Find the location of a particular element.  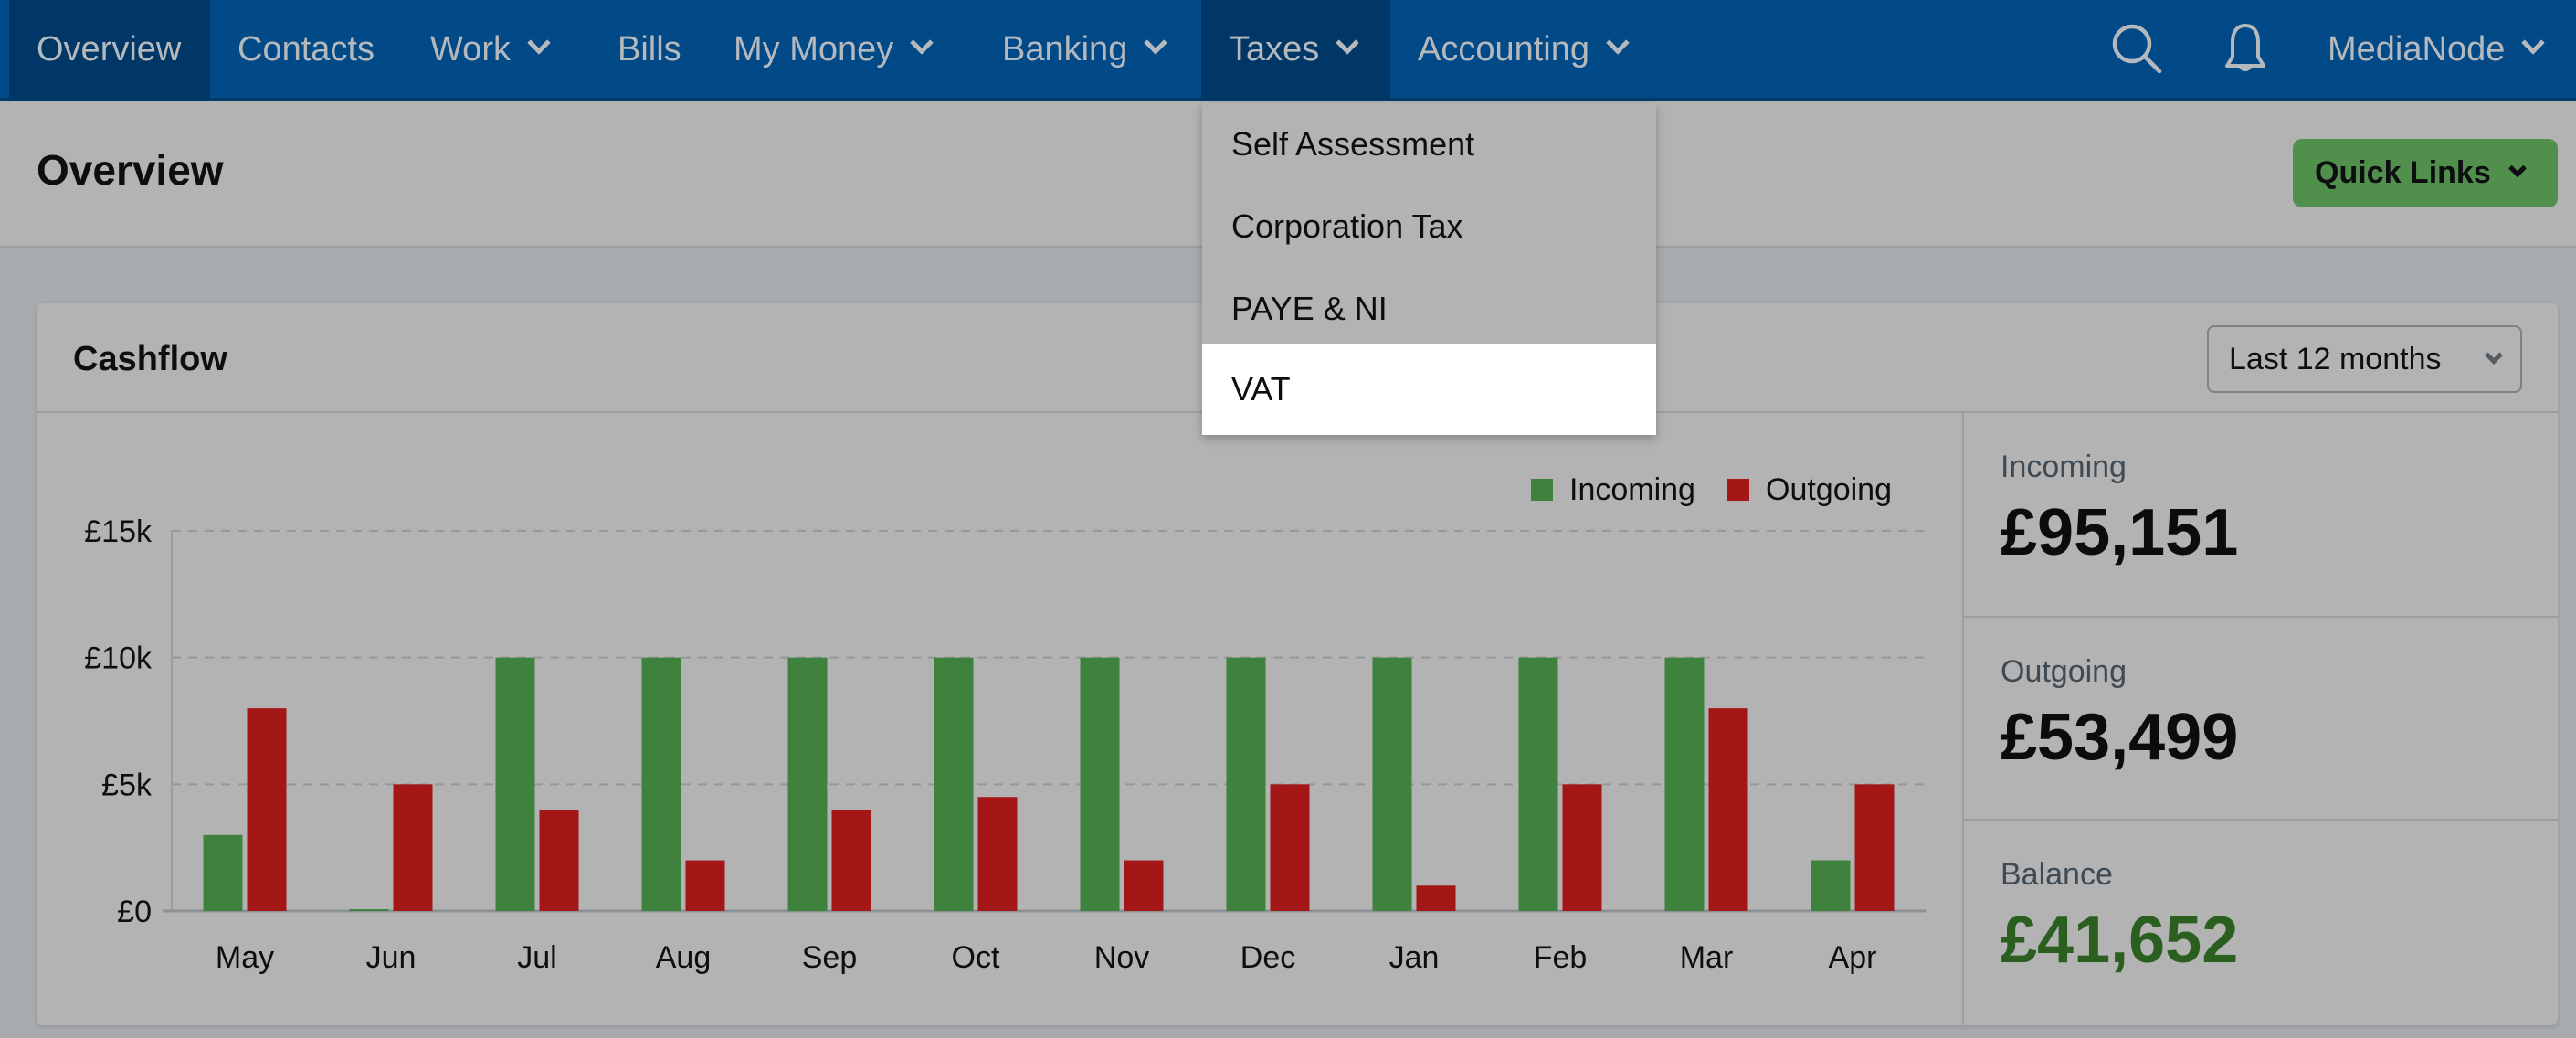

nav-label: Accounting is located at coordinates (1504, 49).